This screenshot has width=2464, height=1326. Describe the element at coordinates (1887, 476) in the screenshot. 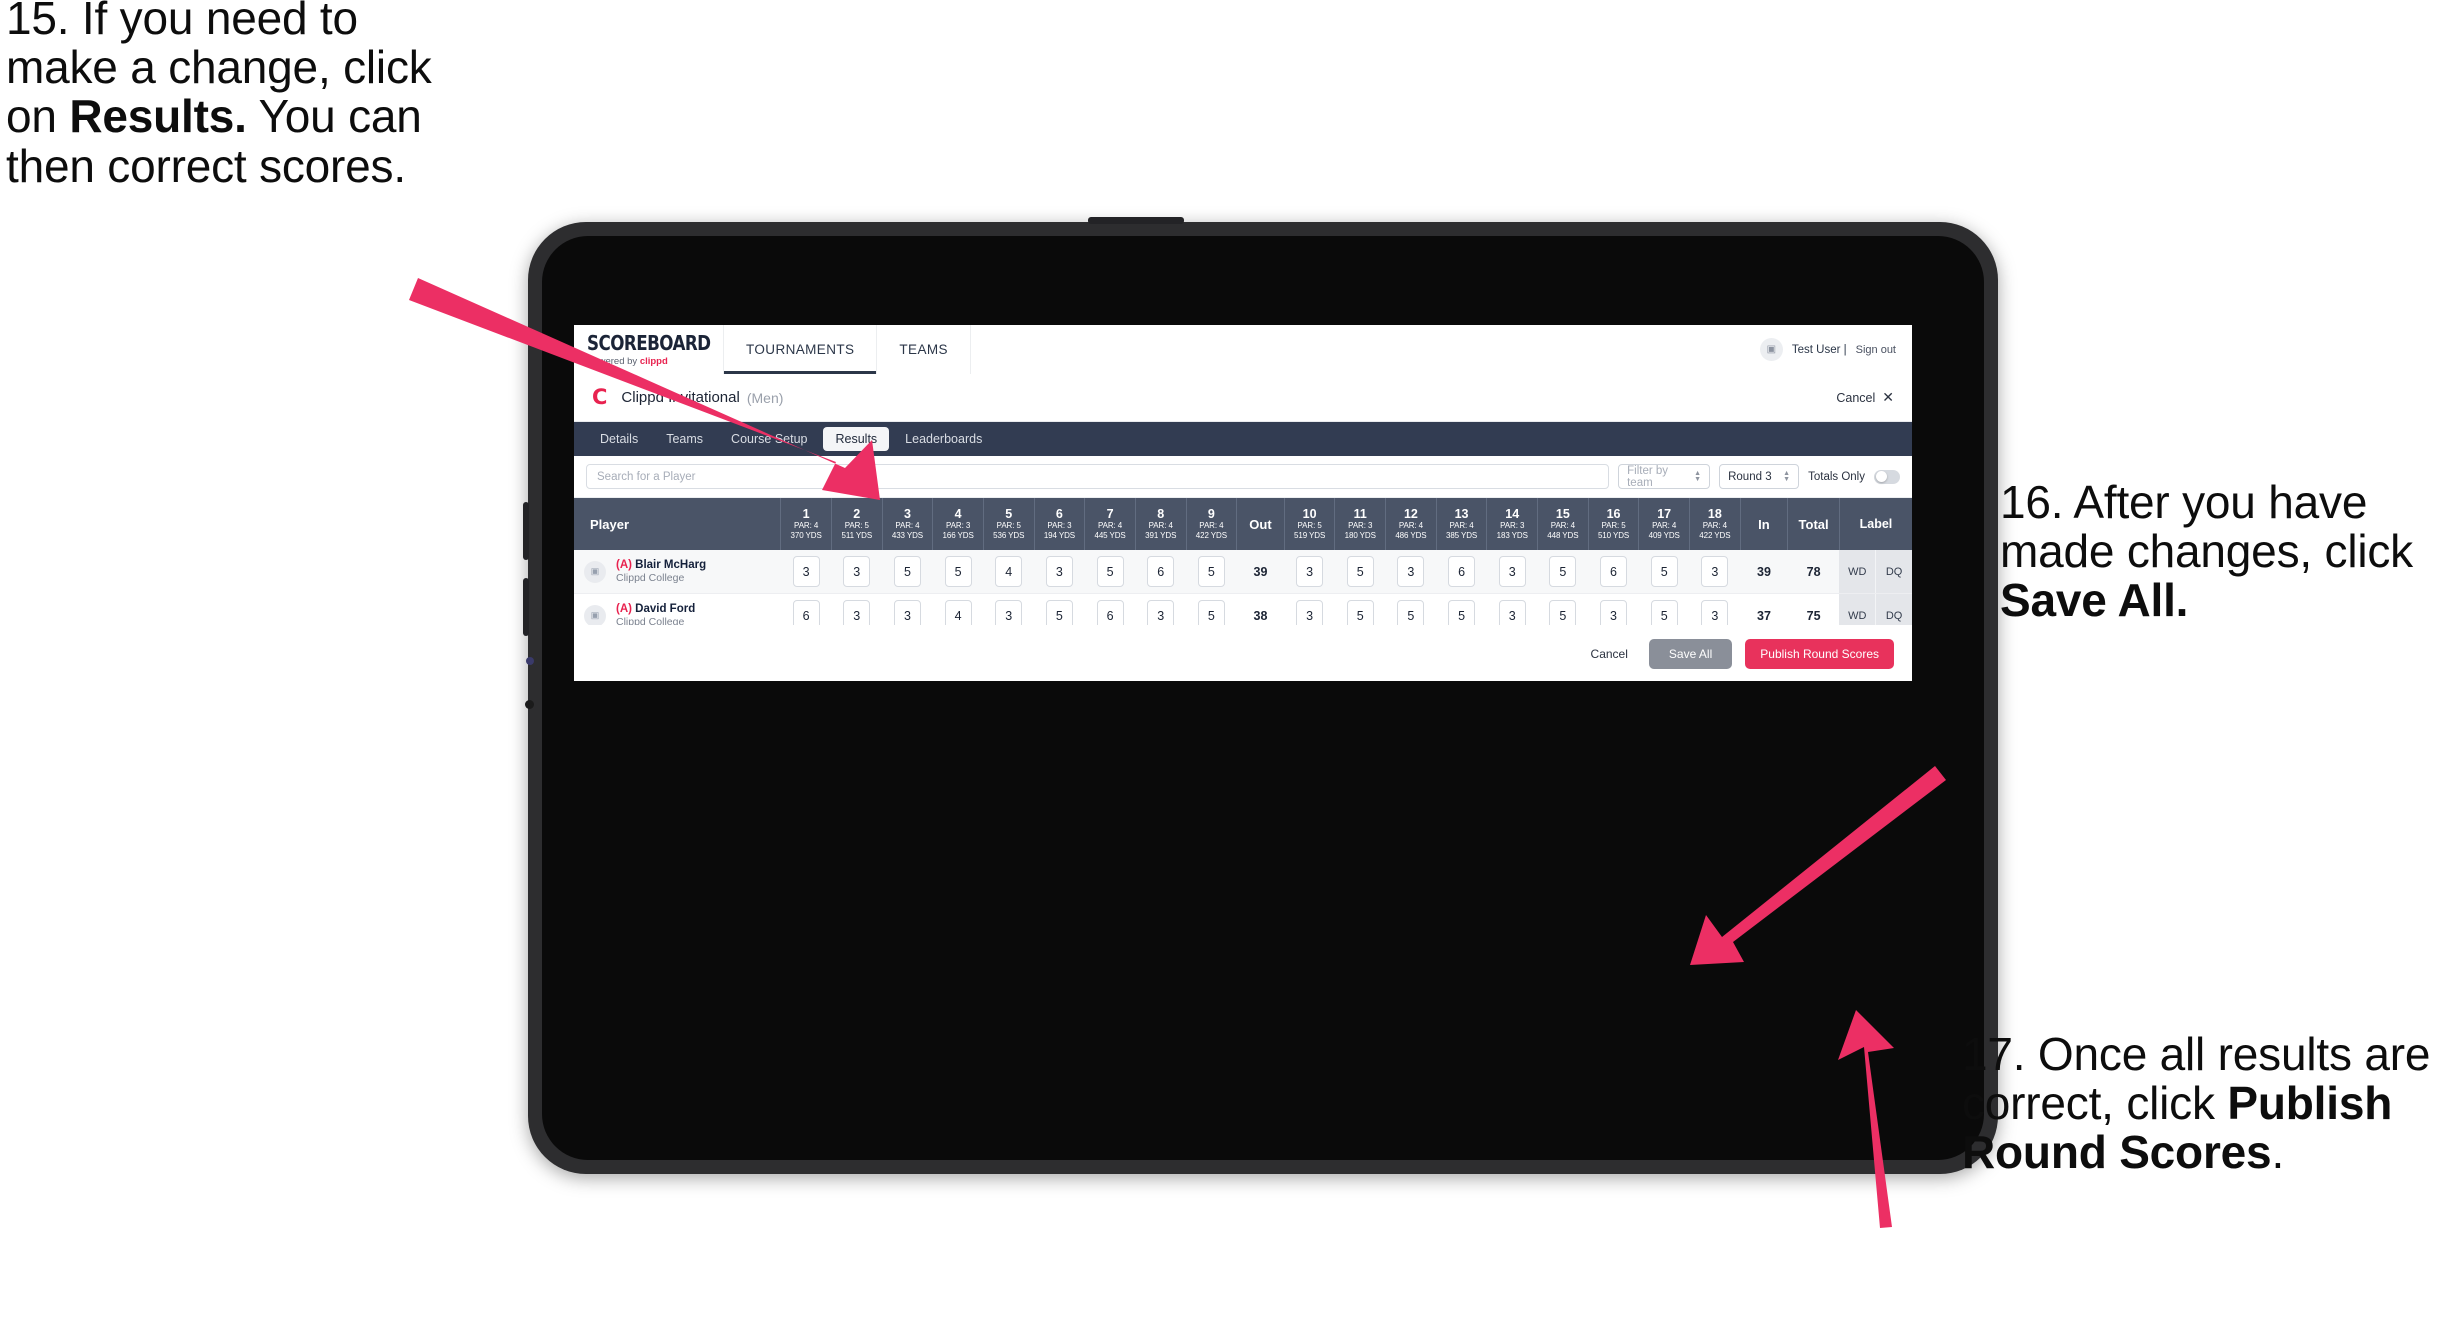

I see `totals-only-toggle` at that location.